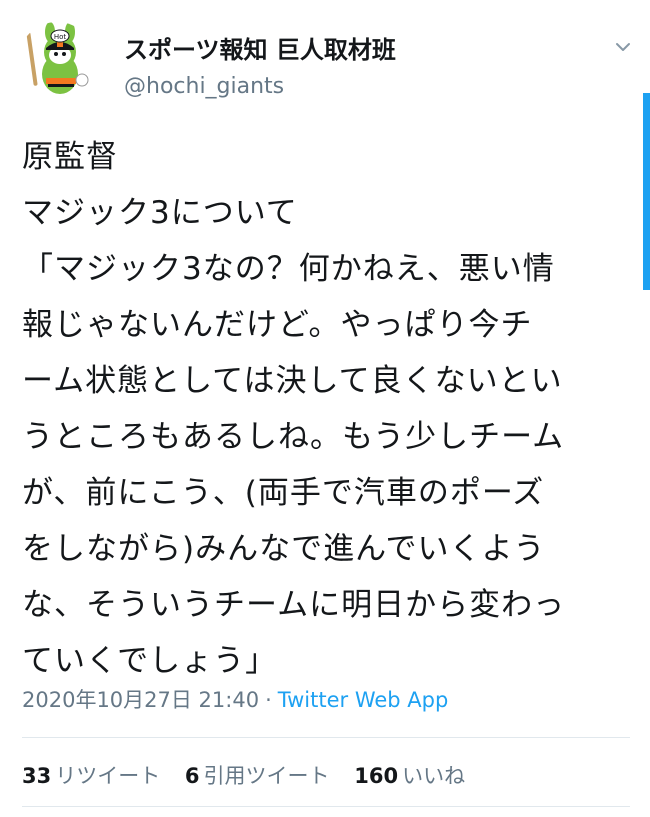 The height and width of the screenshot is (817, 650). What do you see at coordinates (434, 776) in the screenshot?
I see `likes-label: いいね` at bounding box center [434, 776].